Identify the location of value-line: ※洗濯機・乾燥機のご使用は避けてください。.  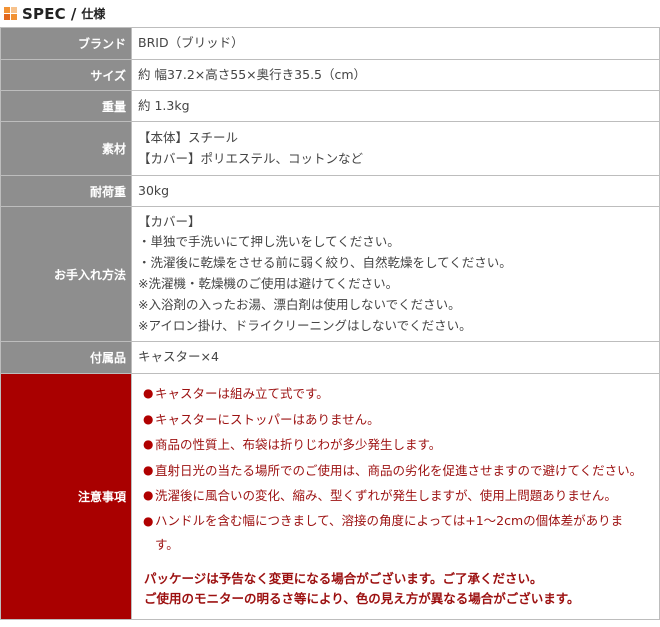
(268, 283).